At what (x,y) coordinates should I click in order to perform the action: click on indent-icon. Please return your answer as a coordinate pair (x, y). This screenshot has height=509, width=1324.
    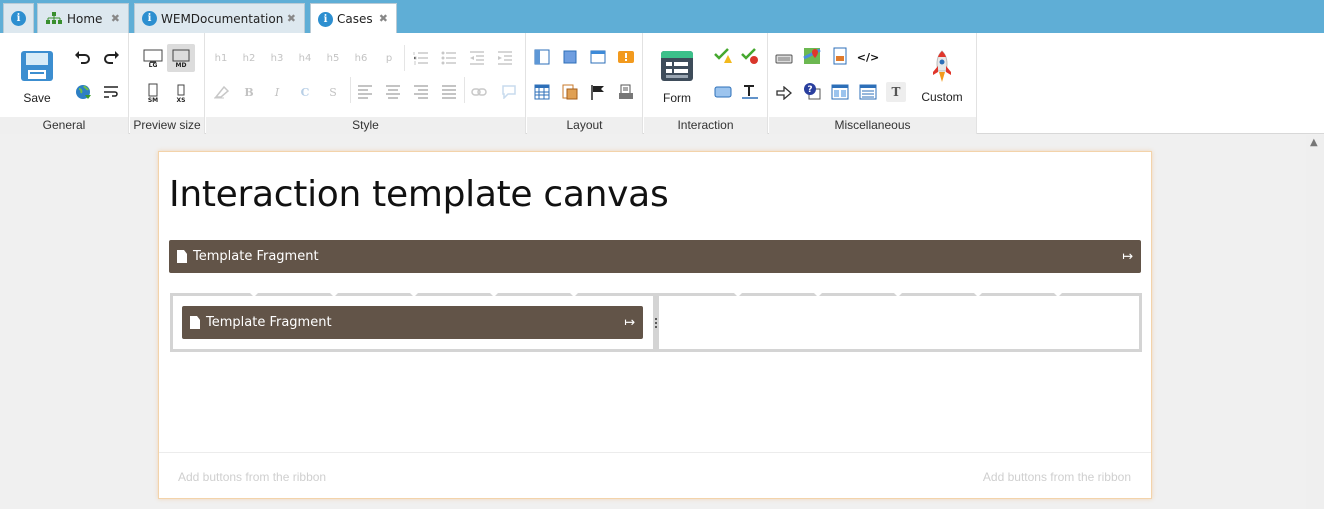
    Looking at the image, I should click on (505, 58).